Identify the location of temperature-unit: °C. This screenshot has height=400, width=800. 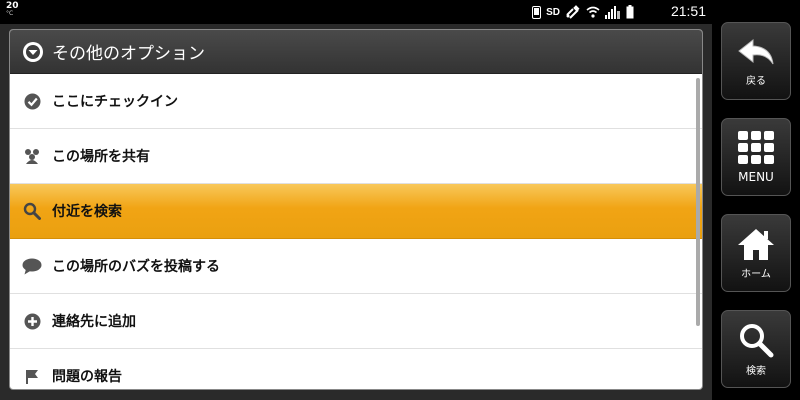
(10, 13).